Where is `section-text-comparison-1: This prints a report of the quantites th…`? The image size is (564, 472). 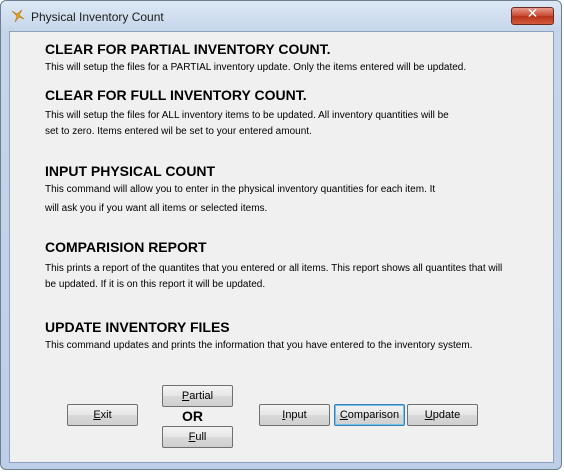 section-text-comparison-1: This prints a report of the quantites th… is located at coordinates (274, 268).